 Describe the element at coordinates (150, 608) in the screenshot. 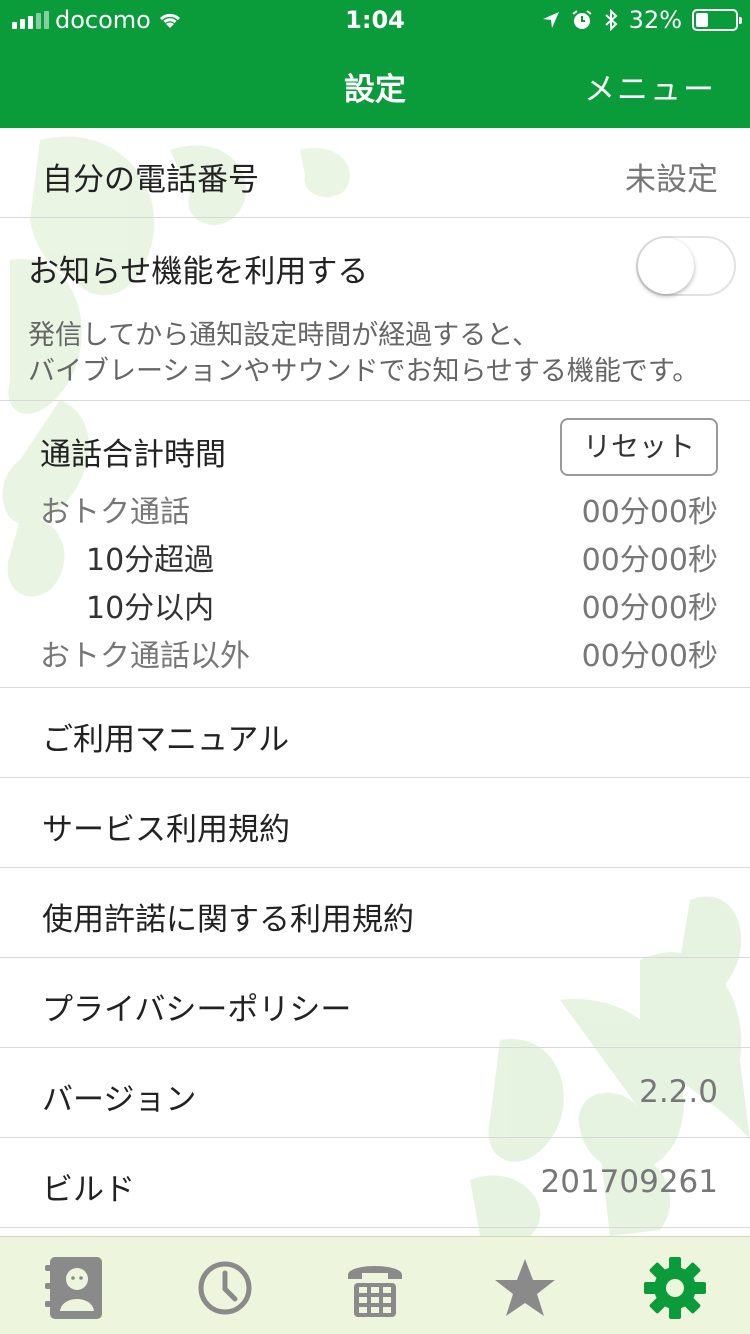

I see `within-10min-label: 10分以内` at that location.